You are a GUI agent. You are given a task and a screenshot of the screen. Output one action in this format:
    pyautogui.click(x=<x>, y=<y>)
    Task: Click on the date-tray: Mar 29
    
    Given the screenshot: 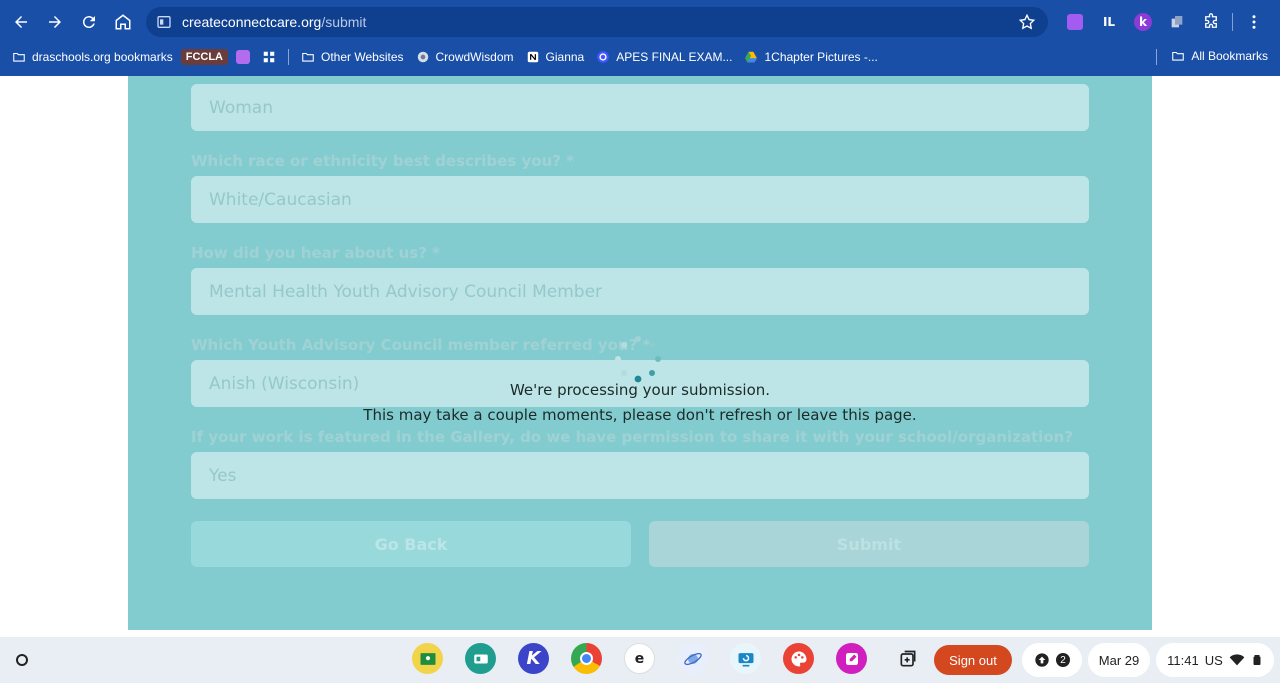 What is the action you would take?
    pyautogui.click(x=1119, y=660)
    